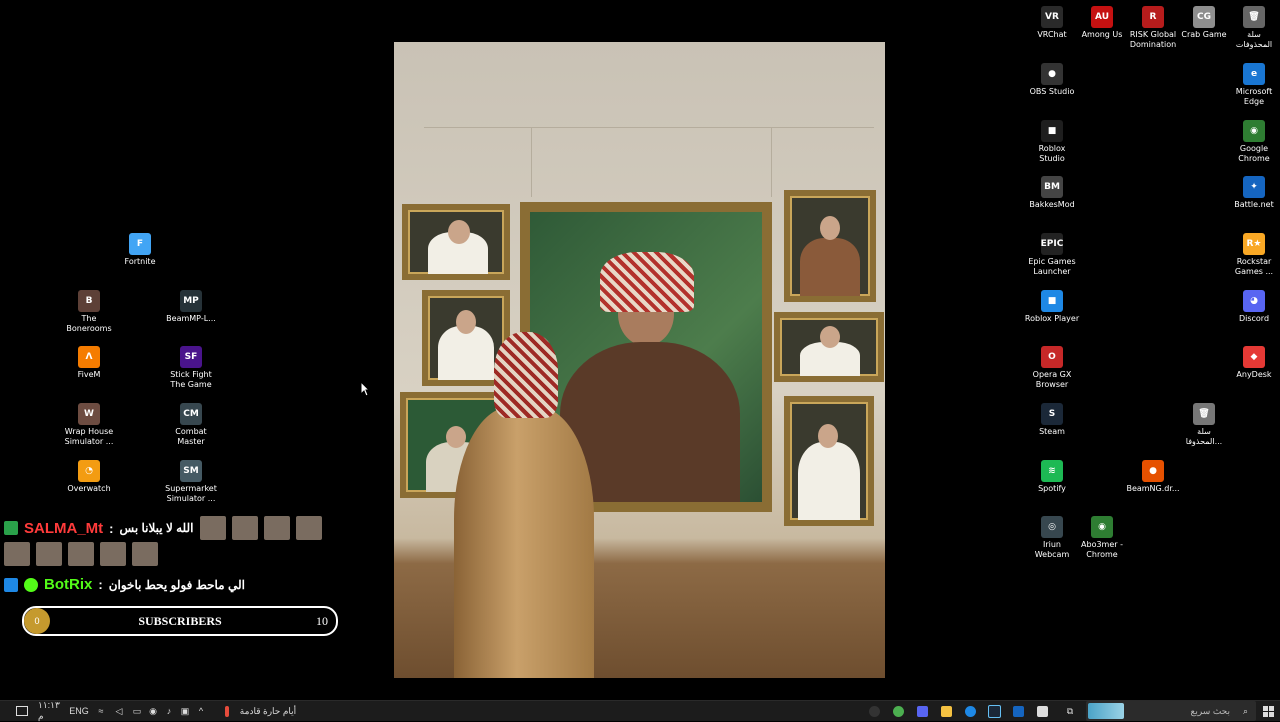 This screenshot has width=1280, height=722. Describe the element at coordinates (830, 267) in the screenshot. I see `portrait-robe` at that location.